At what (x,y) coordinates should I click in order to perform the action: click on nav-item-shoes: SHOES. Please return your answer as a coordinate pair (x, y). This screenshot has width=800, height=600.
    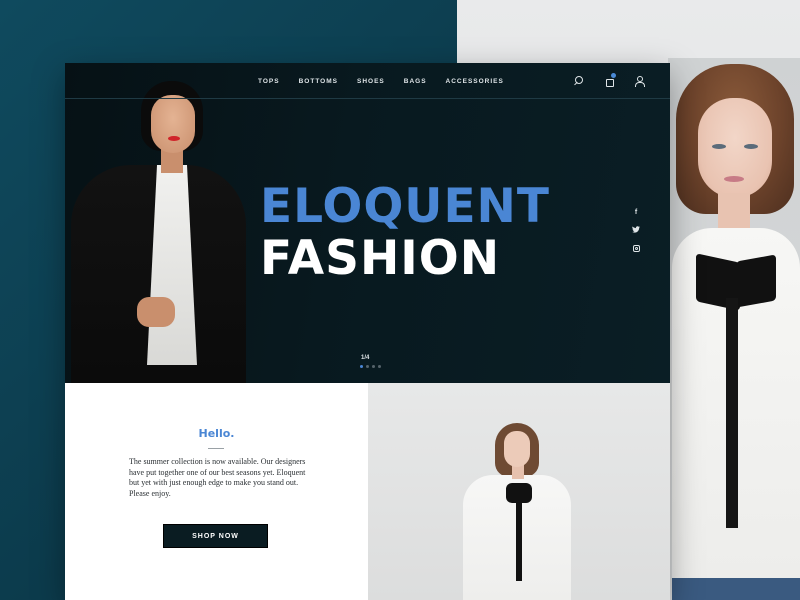
    Looking at the image, I should click on (371, 81).